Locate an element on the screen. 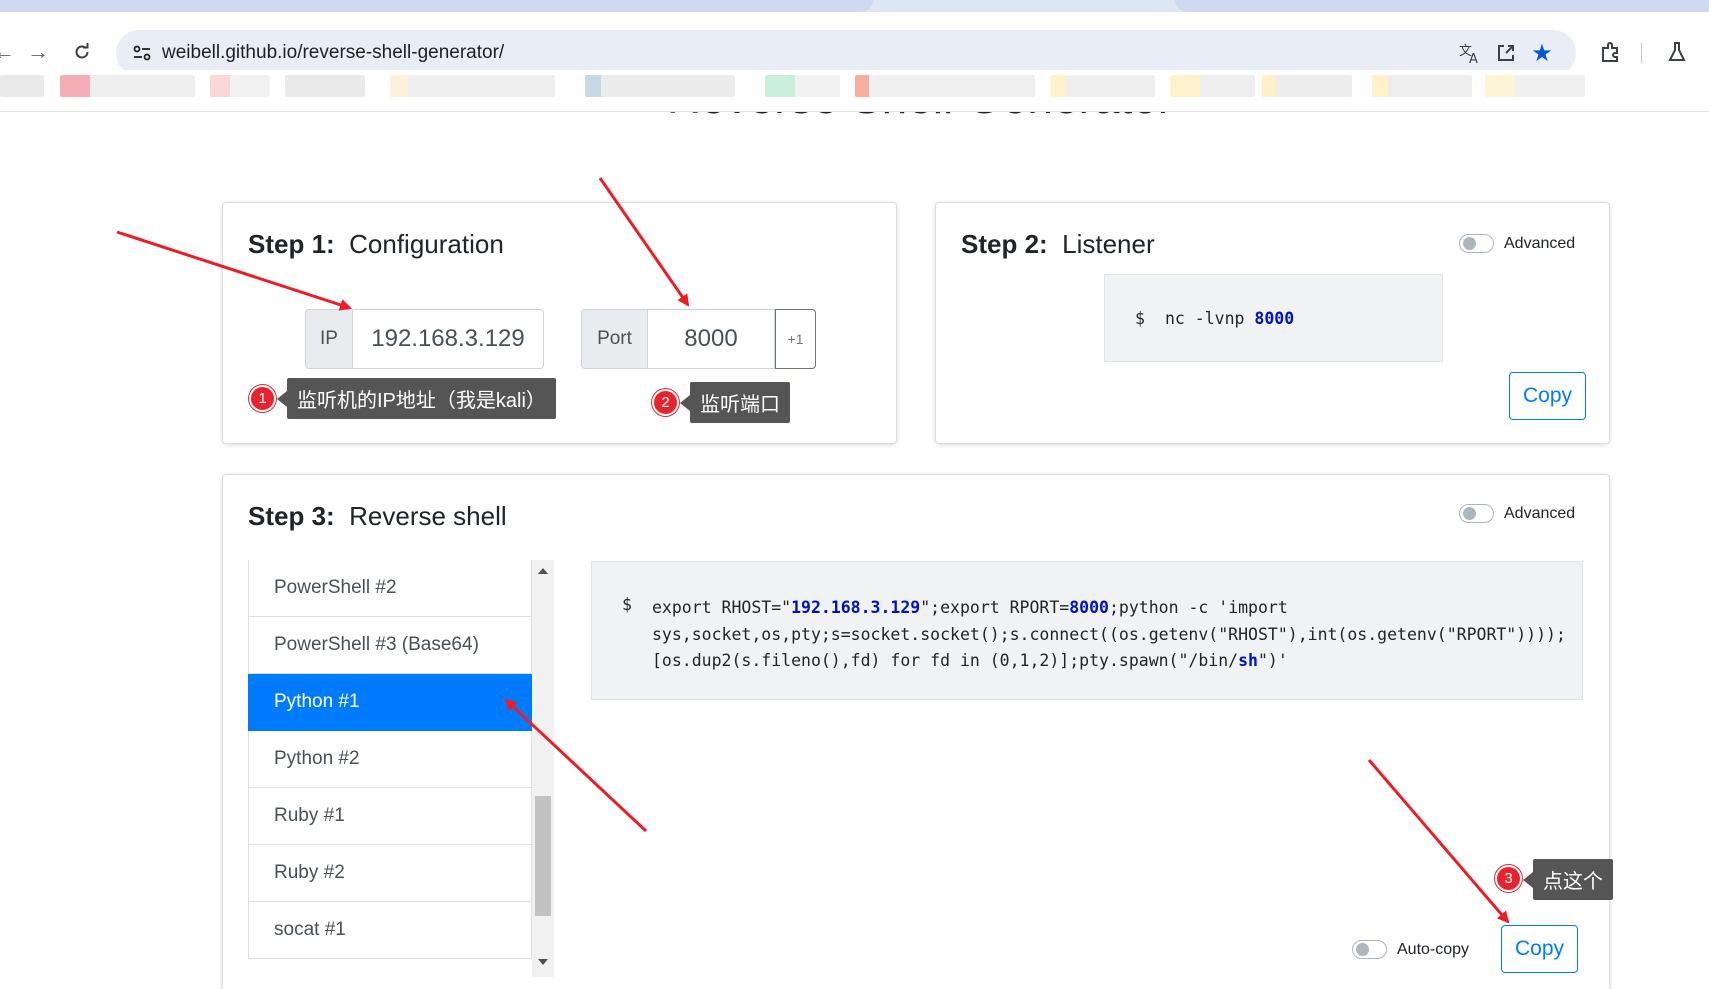  step1-heading: Step 1: Configuration is located at coordinates (376, 244).